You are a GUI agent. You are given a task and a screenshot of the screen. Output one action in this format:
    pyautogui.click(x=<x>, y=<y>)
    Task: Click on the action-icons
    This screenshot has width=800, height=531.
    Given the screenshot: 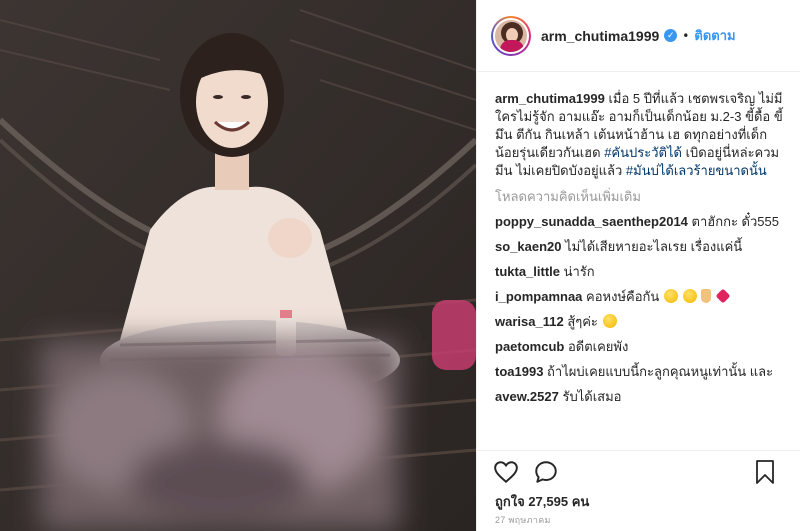 What is the action you would take?
    pyautogui.click(x=643, y=474)
    